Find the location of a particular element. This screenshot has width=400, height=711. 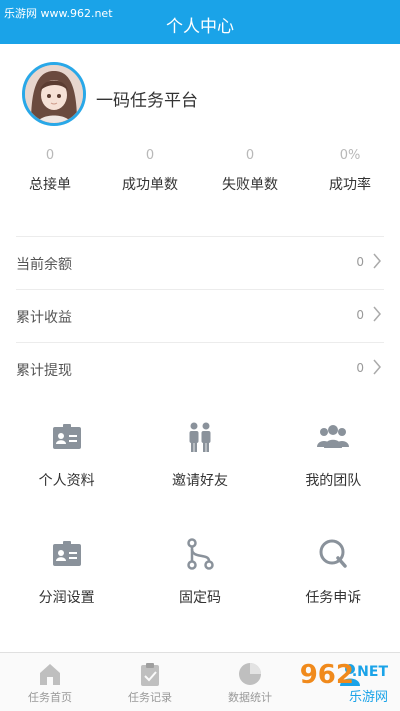

pie-chart-icon is located at coordinates (250, 674).